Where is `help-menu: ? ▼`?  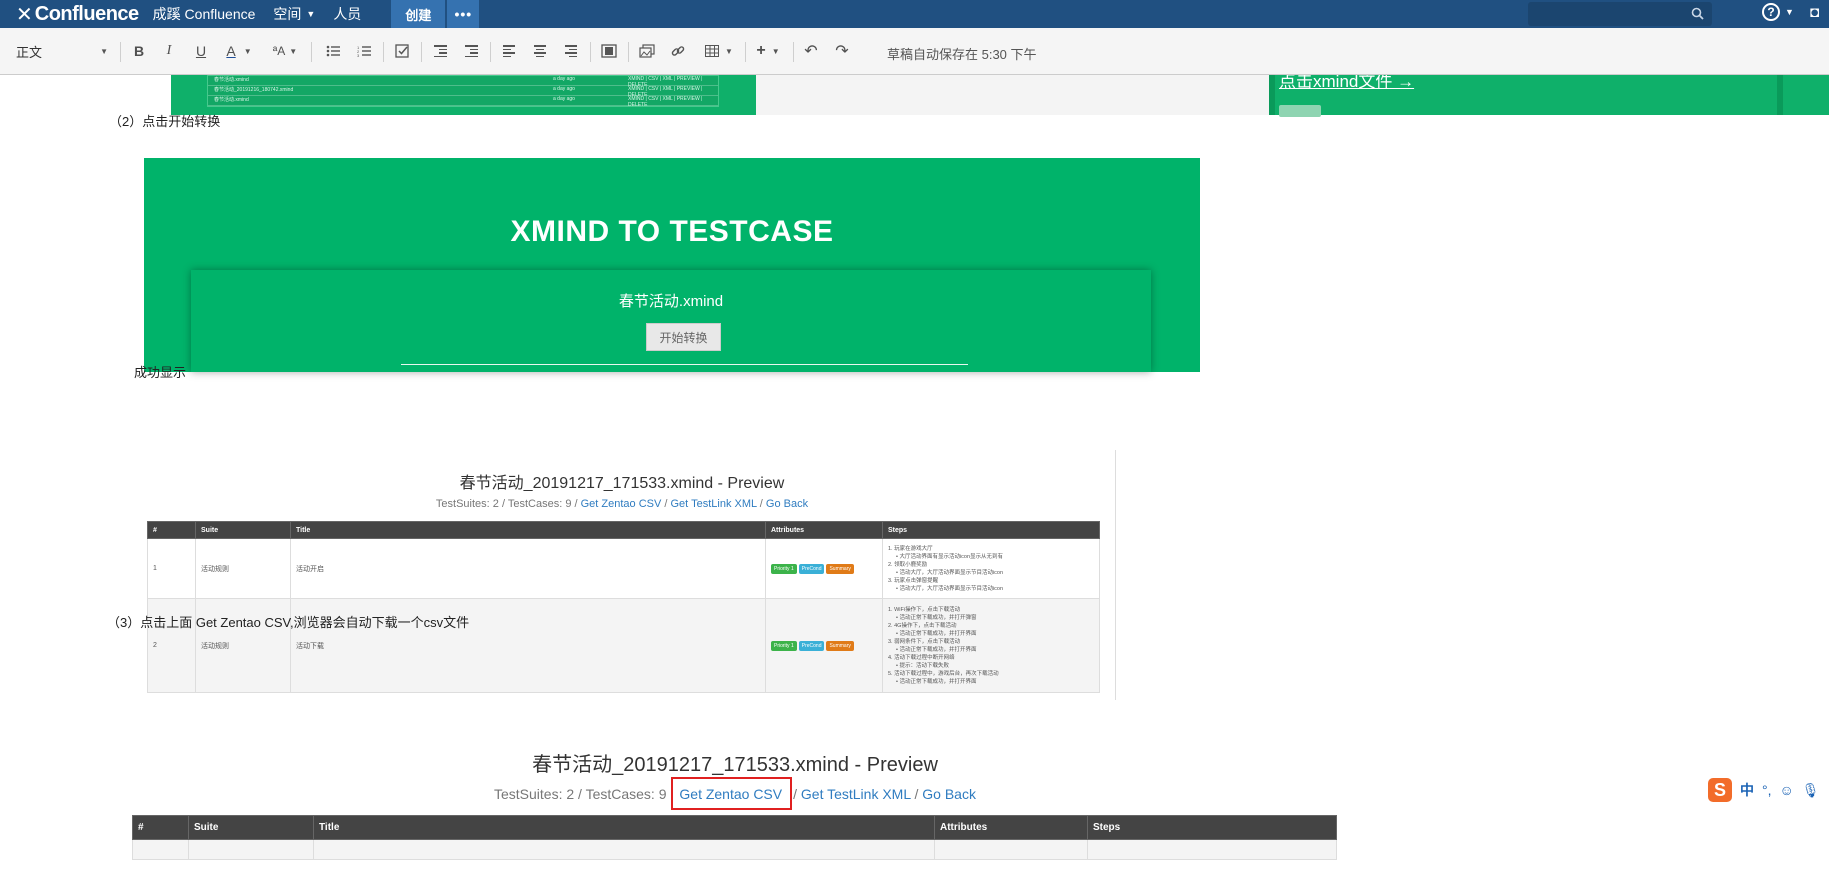
help-menu: ? ▼ is located at coordinates (1778, 12).